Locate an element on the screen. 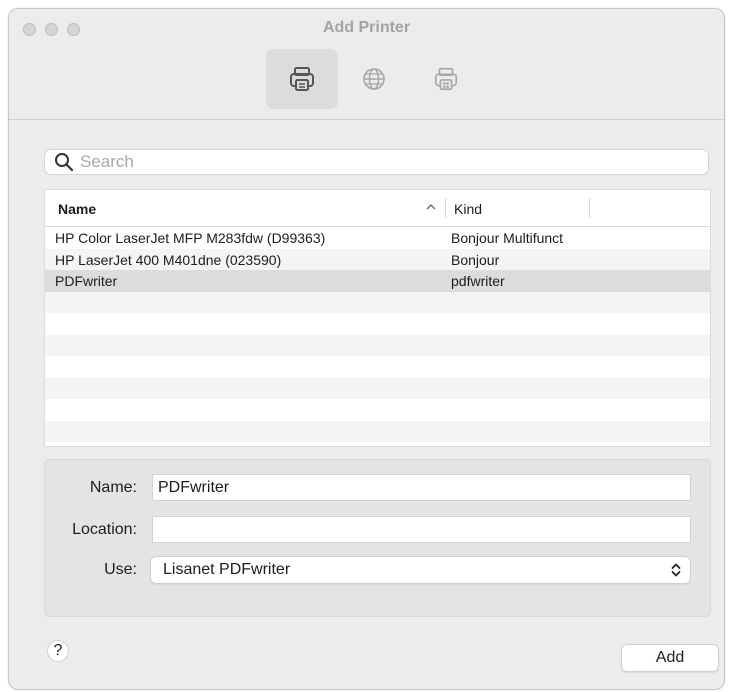 The image size is (730, 692). add-button: Add is located at coordinates (670, 658).